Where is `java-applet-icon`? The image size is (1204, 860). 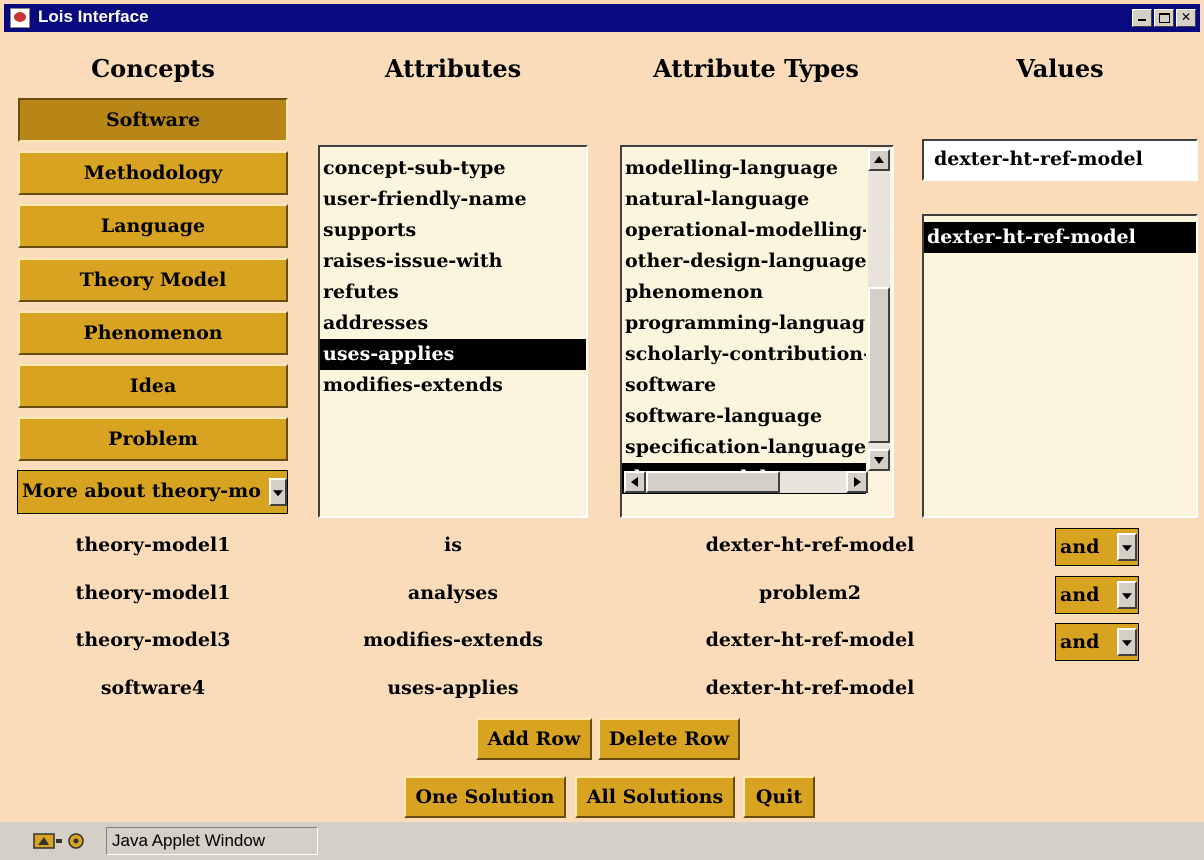
java-applet-icon is located at coordinates (20, 18).